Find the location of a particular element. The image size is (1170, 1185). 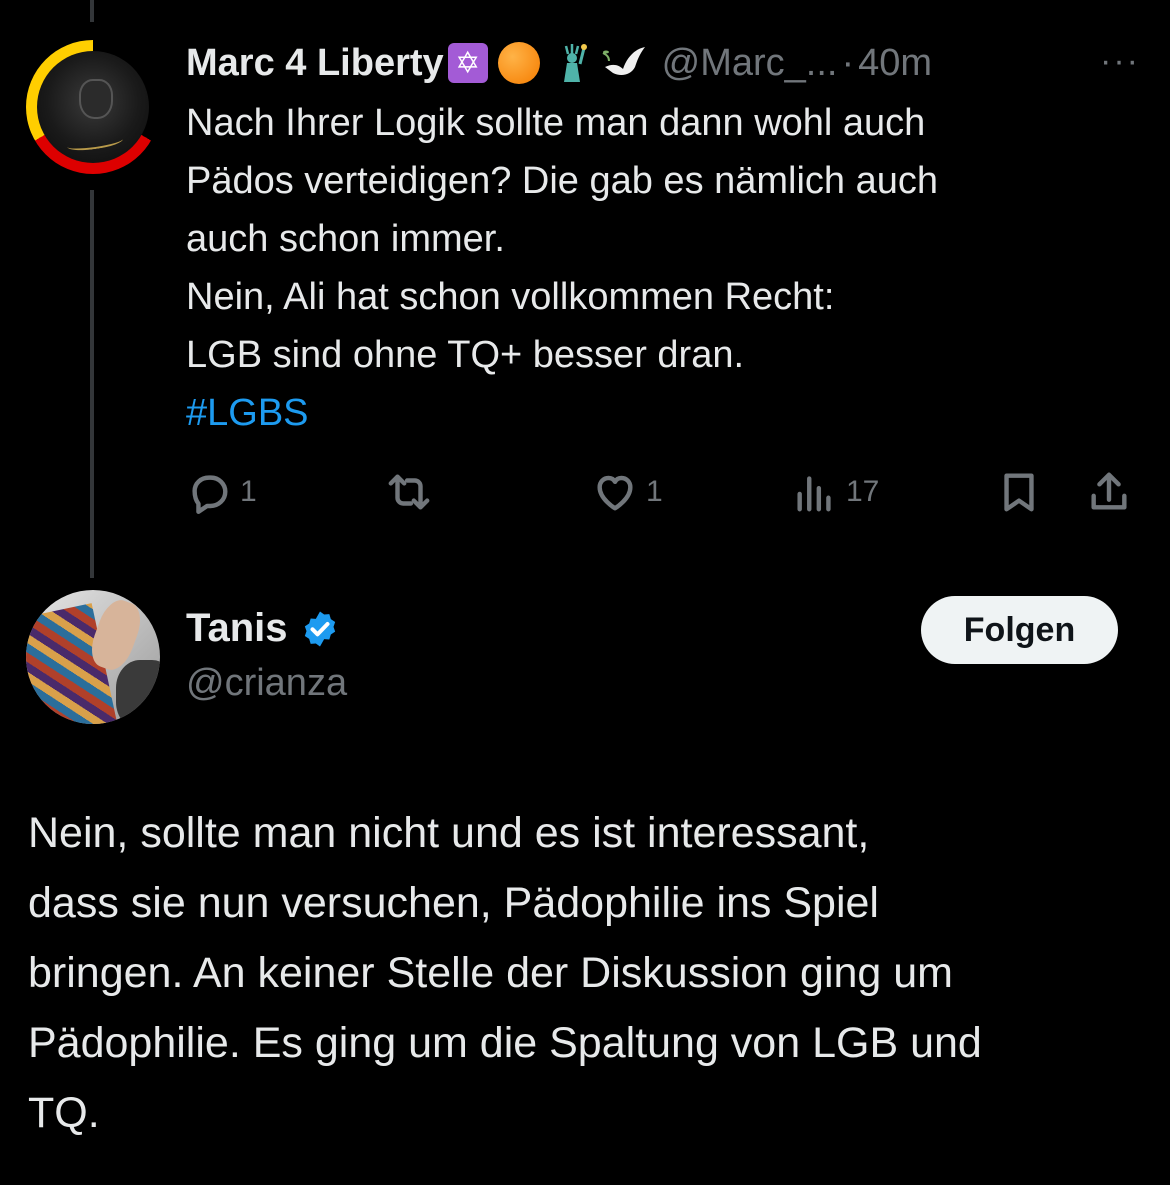

statue-of-liberty-emoji is located at coordinates (573, 63).